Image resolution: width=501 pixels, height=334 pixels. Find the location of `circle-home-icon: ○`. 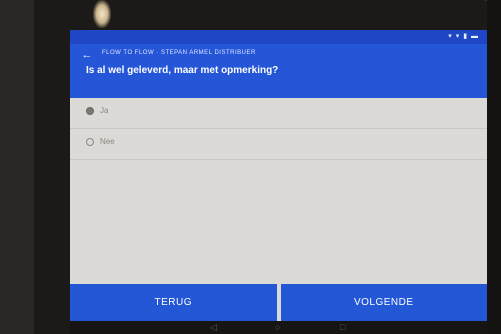

circle-home-icon: ○ is located at coordinates (277, 327).